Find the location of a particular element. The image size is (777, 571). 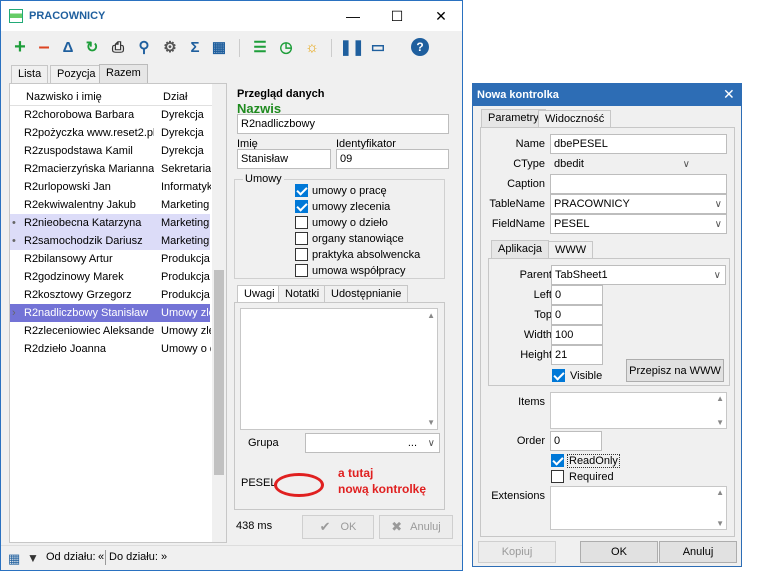

grid-icon: ▦ is located at coordinates (14, 559).